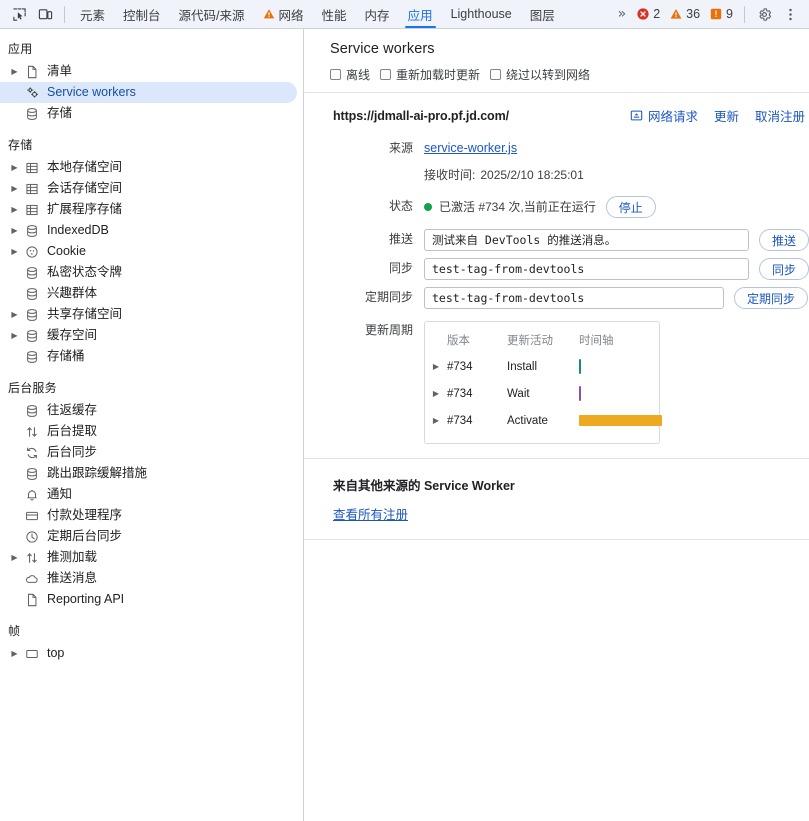  What do you see at coordinates (151, 494) in the screenshot?
I see `sidebar-item-notifications: ▶ 通知` at bounding box center [151, 494].